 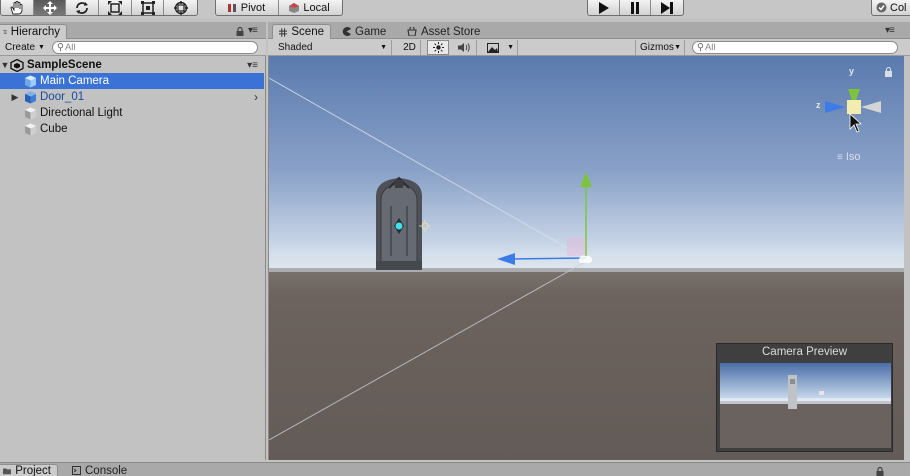 What do you see at coordinates (805, 405) in the screenshot?
I see `camera-preview-image` at bounding box center [805, 405].